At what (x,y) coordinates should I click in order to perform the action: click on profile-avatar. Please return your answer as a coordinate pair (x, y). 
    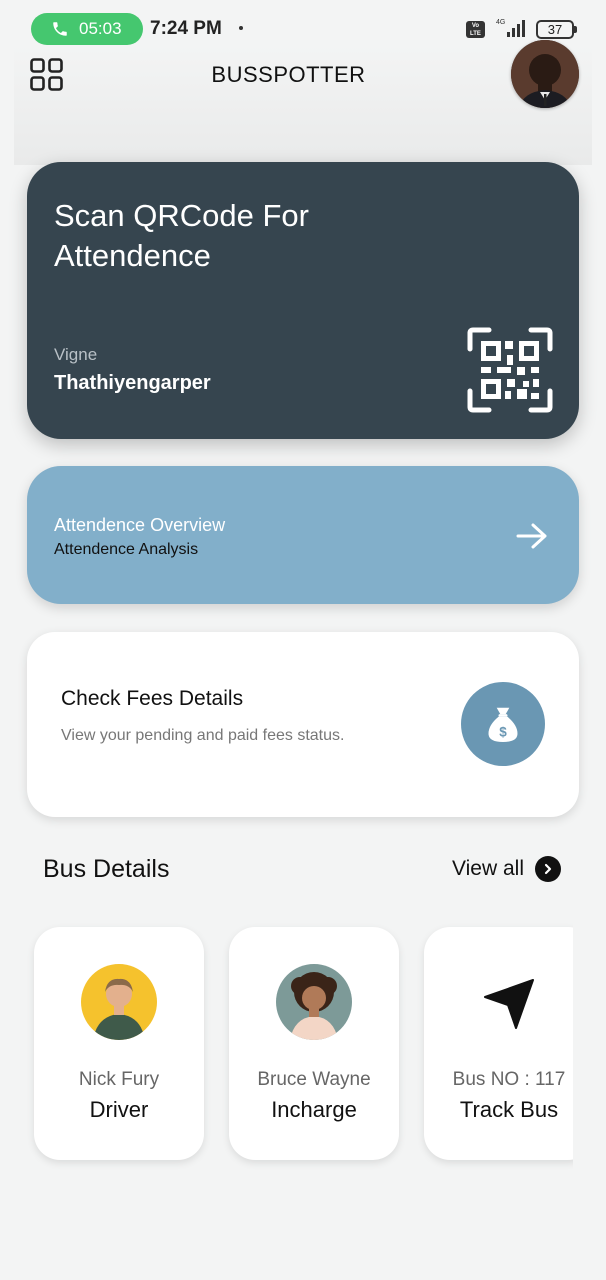
    Looking at the image, I should click on (545, 74).